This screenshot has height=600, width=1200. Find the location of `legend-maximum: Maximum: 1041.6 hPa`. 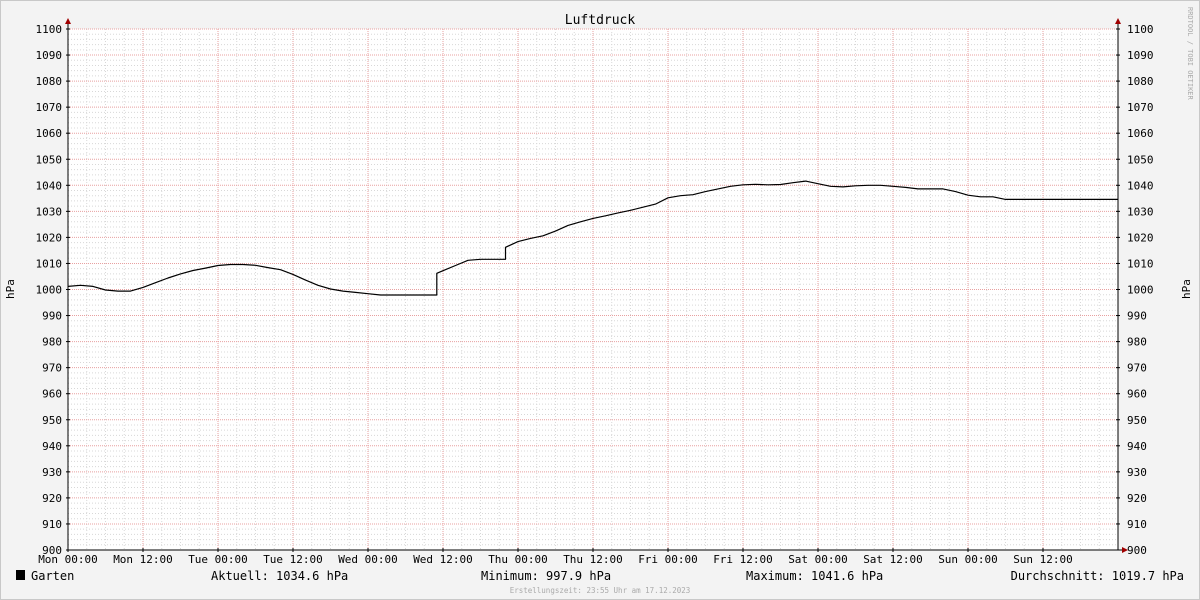

legend-maximum: Maximum: 1041.6 hPa is located at coordinates (814, 576).